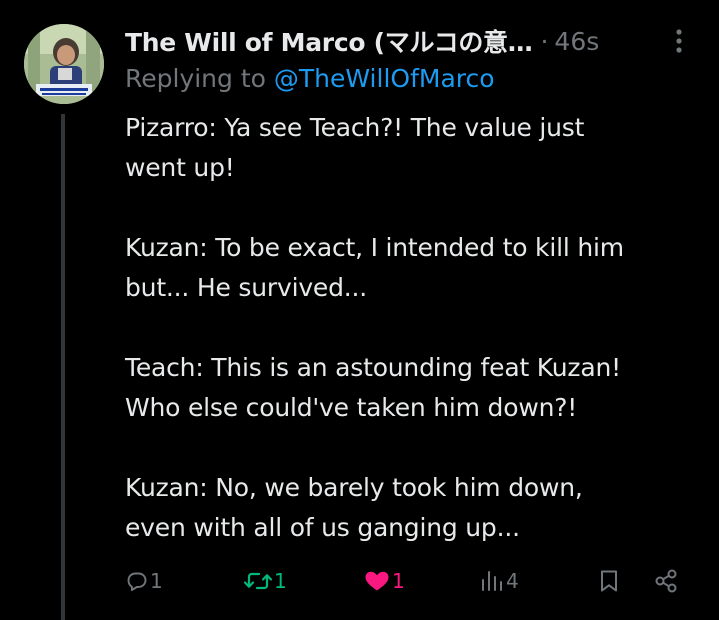 The image size is (719, 620). Describe the element at coordinates (384, 78) in the screenshot. I see `replying-to-handle: @TheWillOfMarco` at that location.